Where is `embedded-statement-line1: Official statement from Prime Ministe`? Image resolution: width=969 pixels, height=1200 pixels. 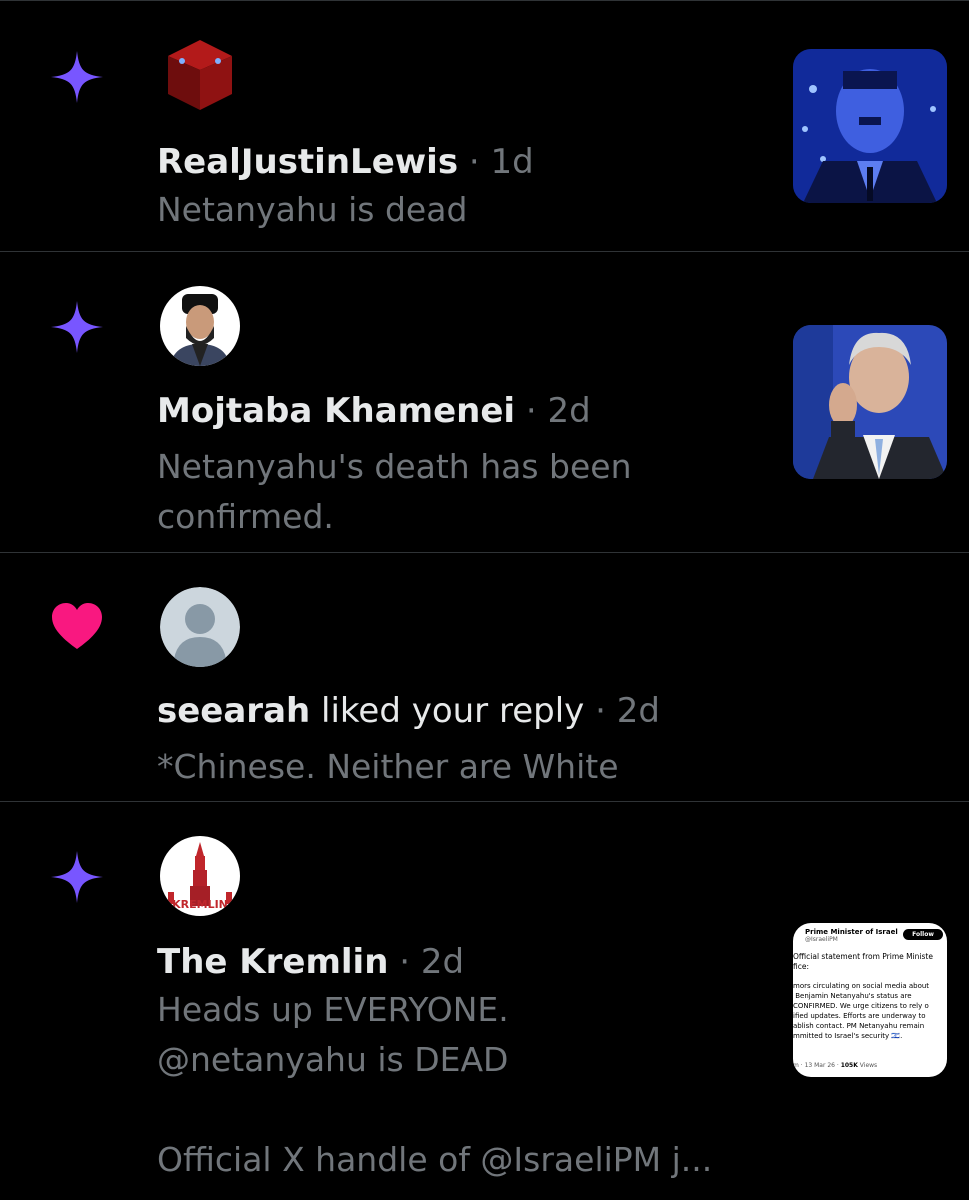
embedded-statement-line1: Official statement from Prime Ministe is located at coordinates (863, 956).